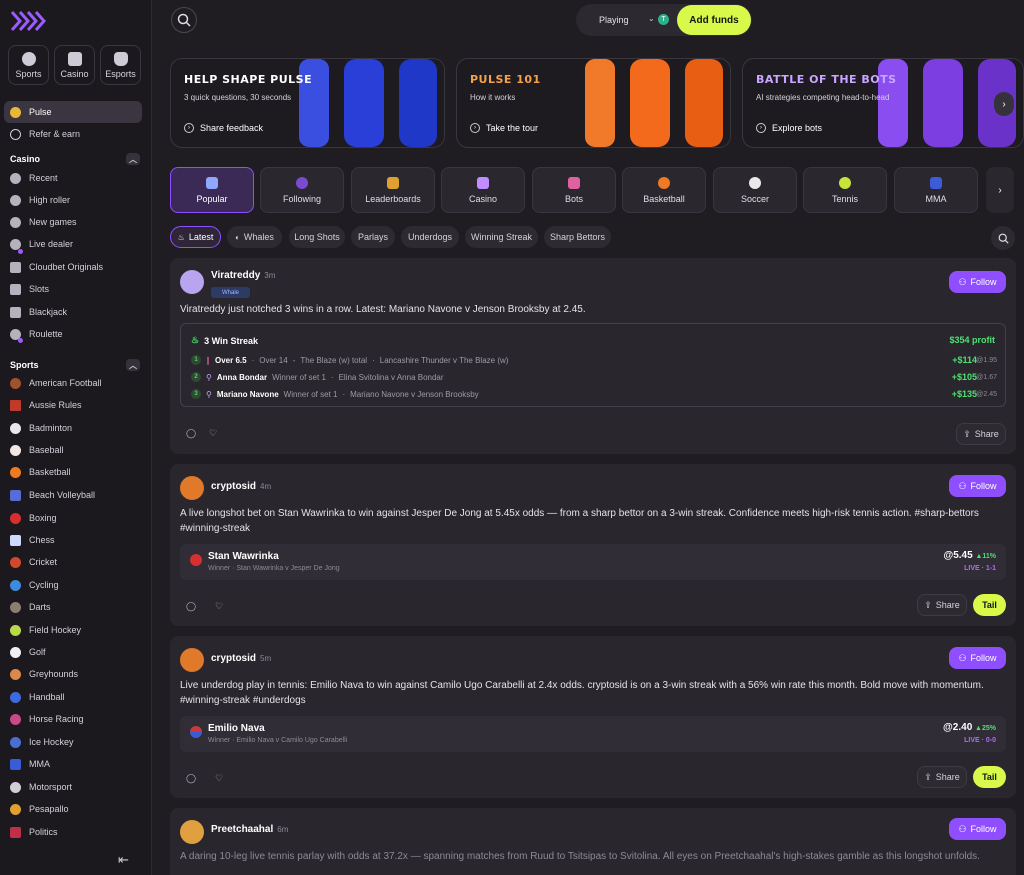 The width and height of the screenshot is (1024, 875). I want to click on sports-category-button: Sports, so click(28, 65).